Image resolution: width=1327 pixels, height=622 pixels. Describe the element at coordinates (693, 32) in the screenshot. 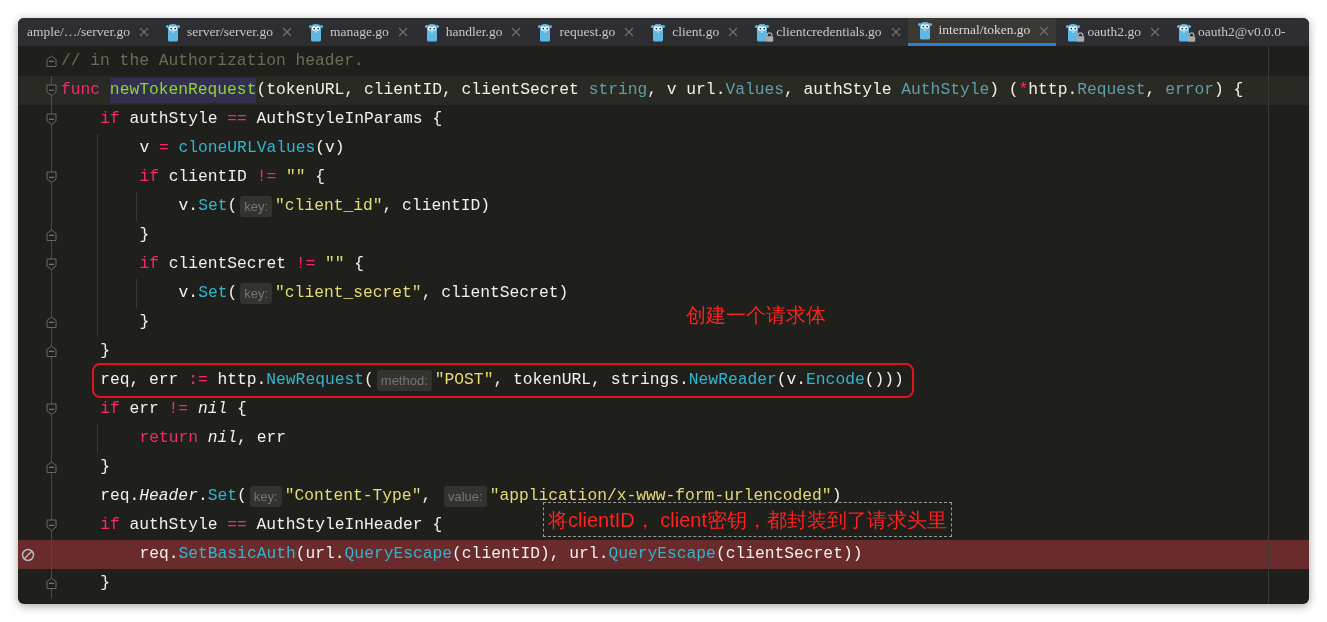

I see `editor-tab: client.go` at that location.